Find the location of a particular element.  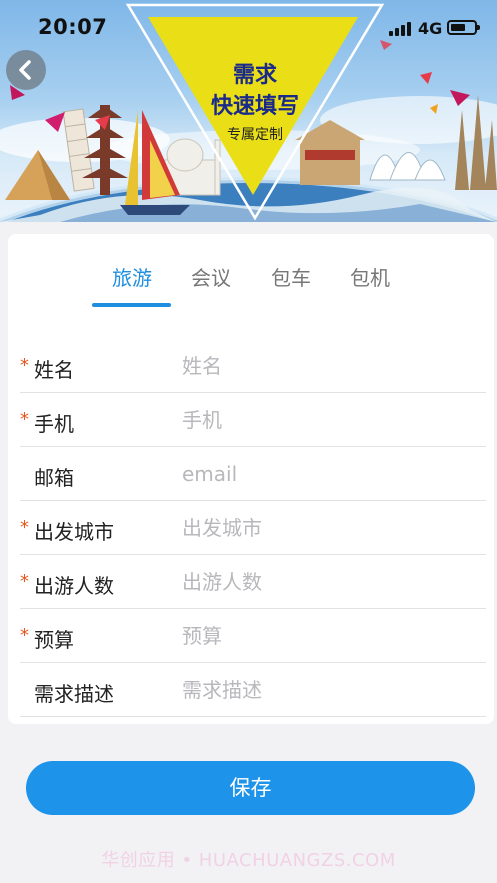

chevron-left-icon is located at coordinates (25, 70).